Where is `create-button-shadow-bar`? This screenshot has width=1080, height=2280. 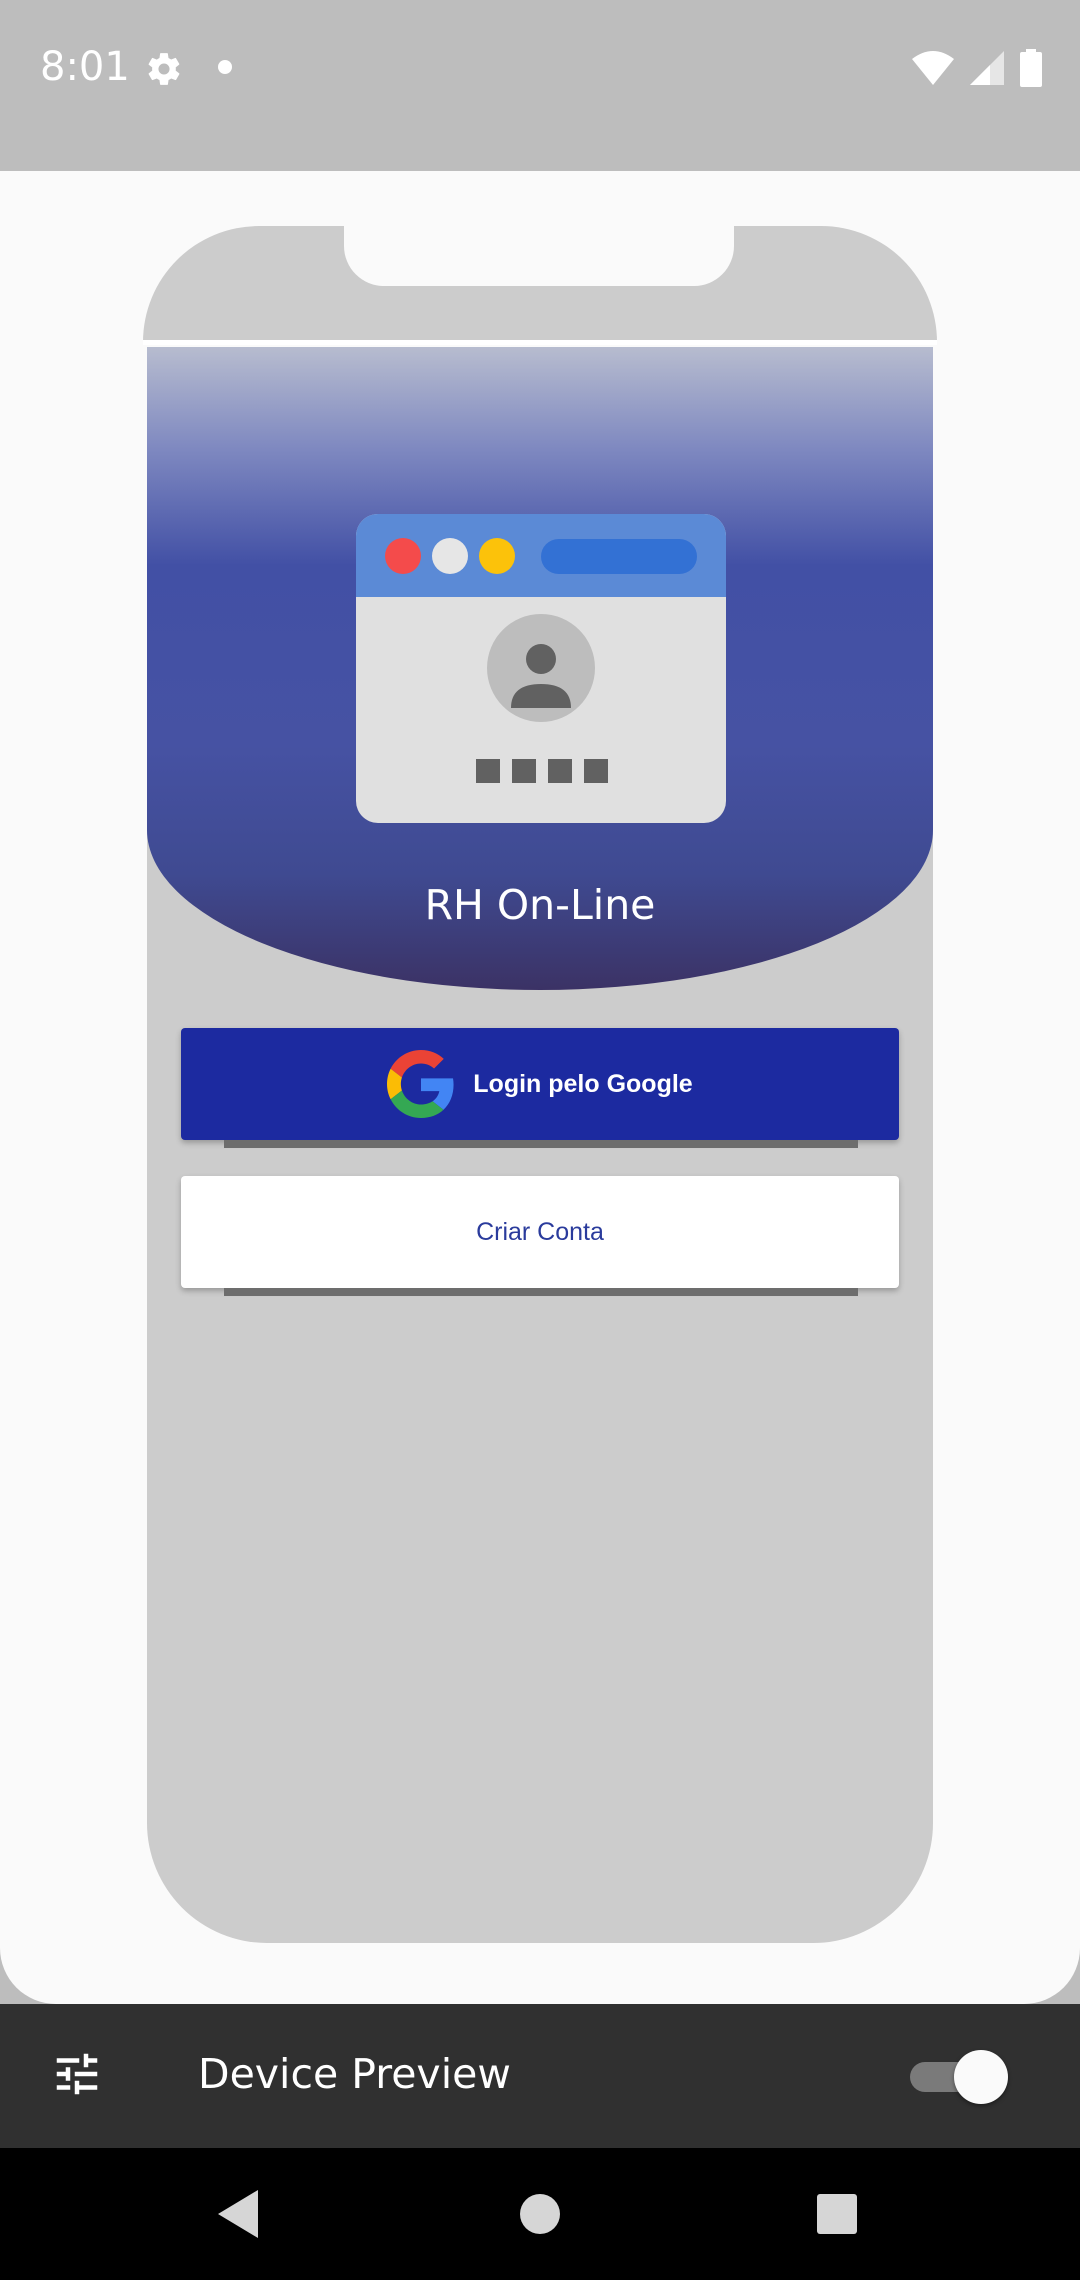 create-button-shadow-bar is located at coordinates (541, 1292).